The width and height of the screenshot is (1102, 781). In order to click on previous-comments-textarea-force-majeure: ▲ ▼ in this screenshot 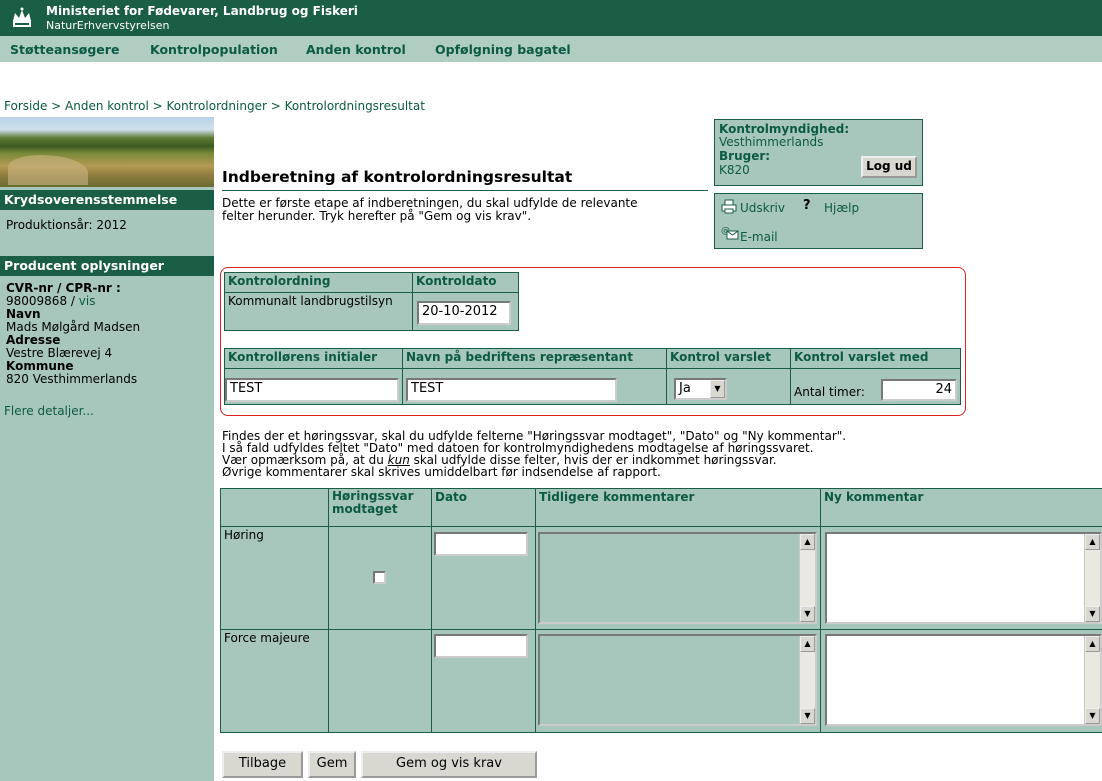, I will do `click(677, 680)`.